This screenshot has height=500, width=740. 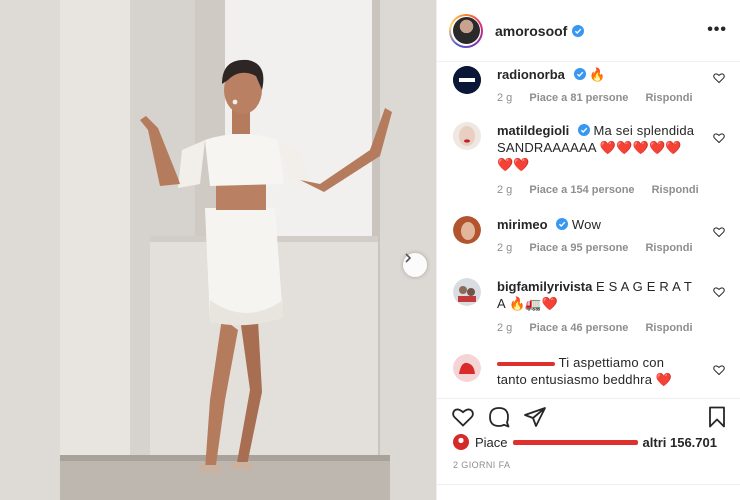 What do you see at coordinates (491, 442) in the screenshot?
I see `likes-prefix: Piace` at bounding box center [491, 442].